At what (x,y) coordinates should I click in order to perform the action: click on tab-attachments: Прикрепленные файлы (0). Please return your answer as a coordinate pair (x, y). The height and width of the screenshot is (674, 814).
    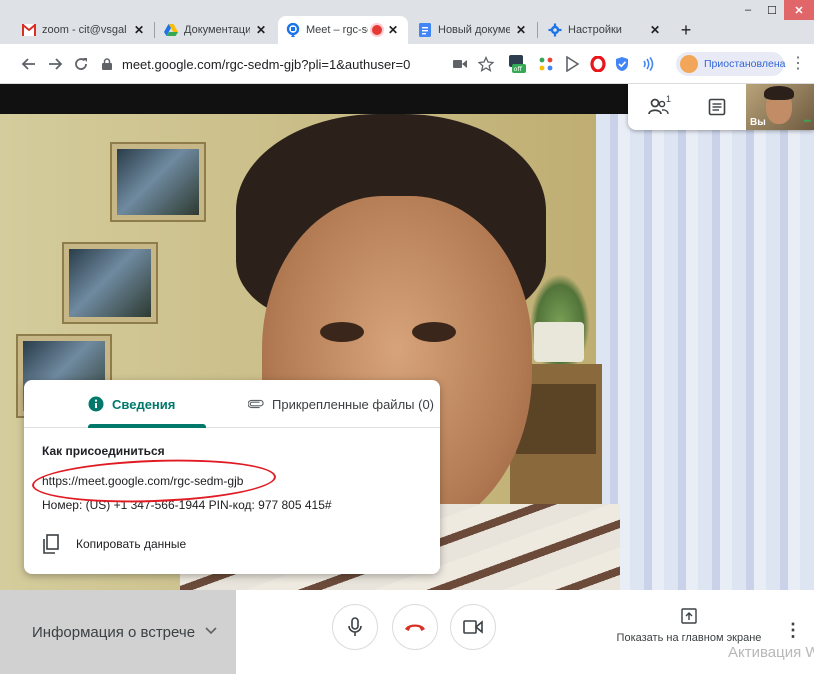
    Looking at the image, I should click on (341, 404).